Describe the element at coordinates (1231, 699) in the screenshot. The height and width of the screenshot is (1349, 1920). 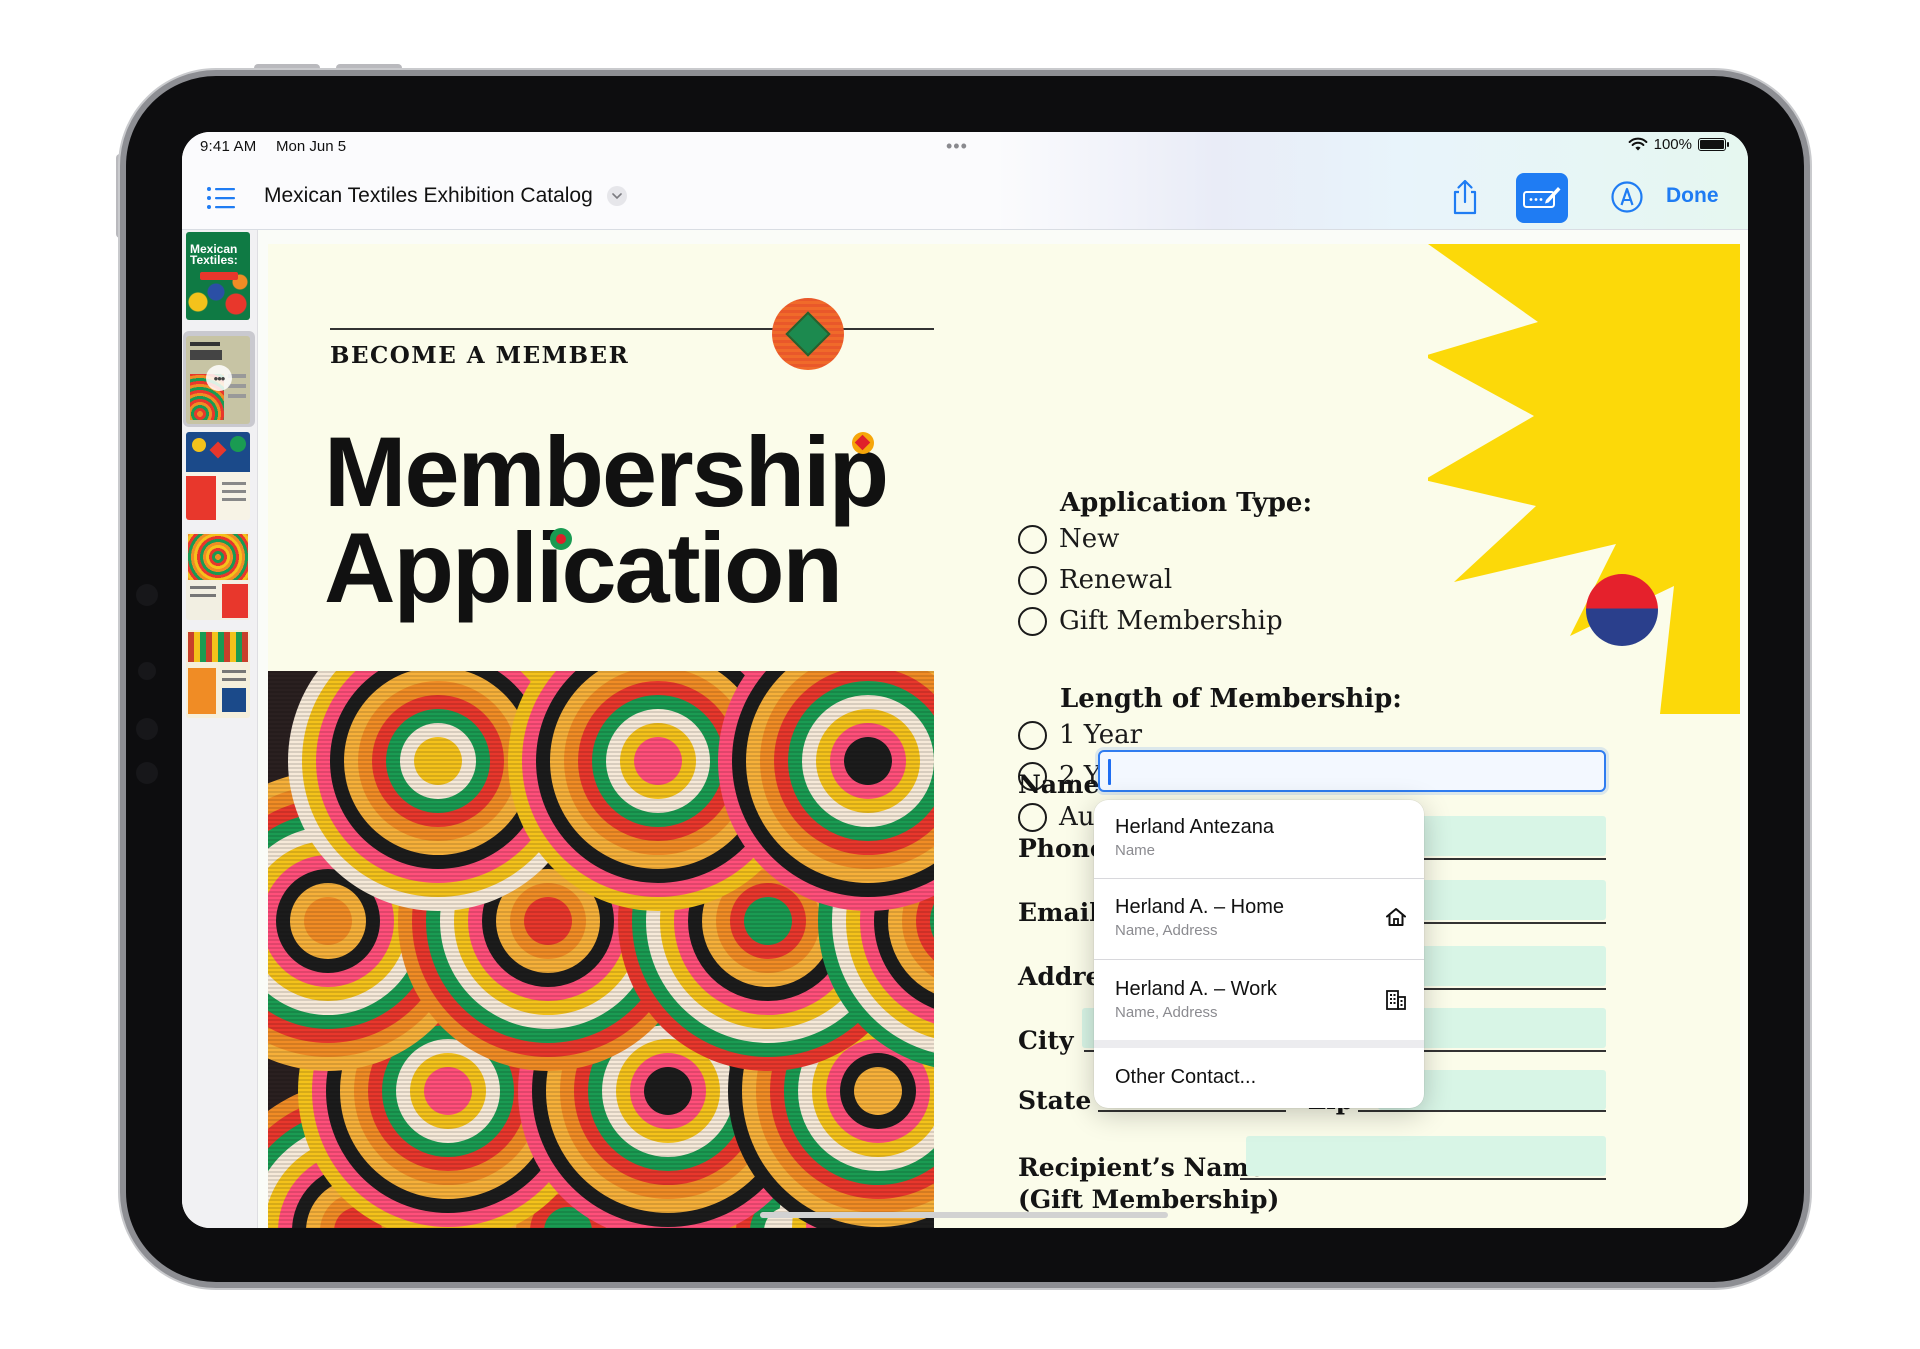
I see `length-heading: Length of Membership:` at that location.